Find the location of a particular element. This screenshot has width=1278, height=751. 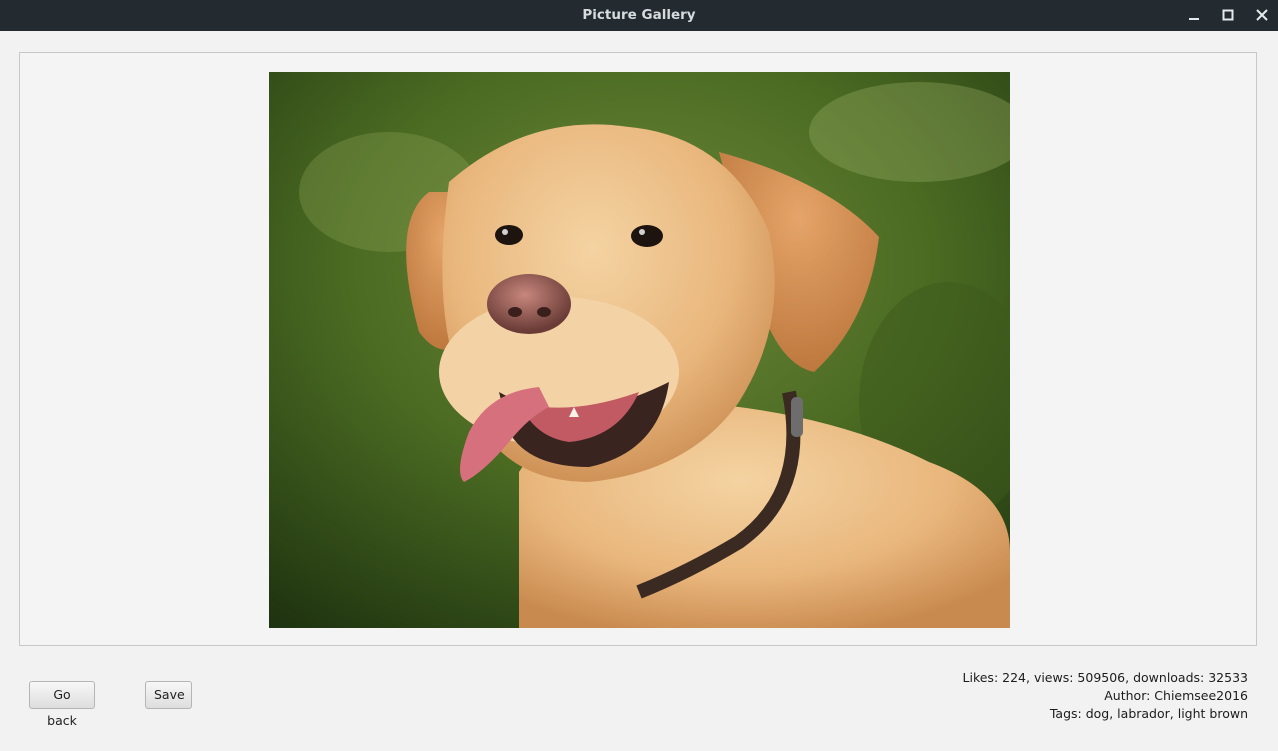

tags-text: Tags: dog, labrador, light brown is located at coordinates (1148, 713).